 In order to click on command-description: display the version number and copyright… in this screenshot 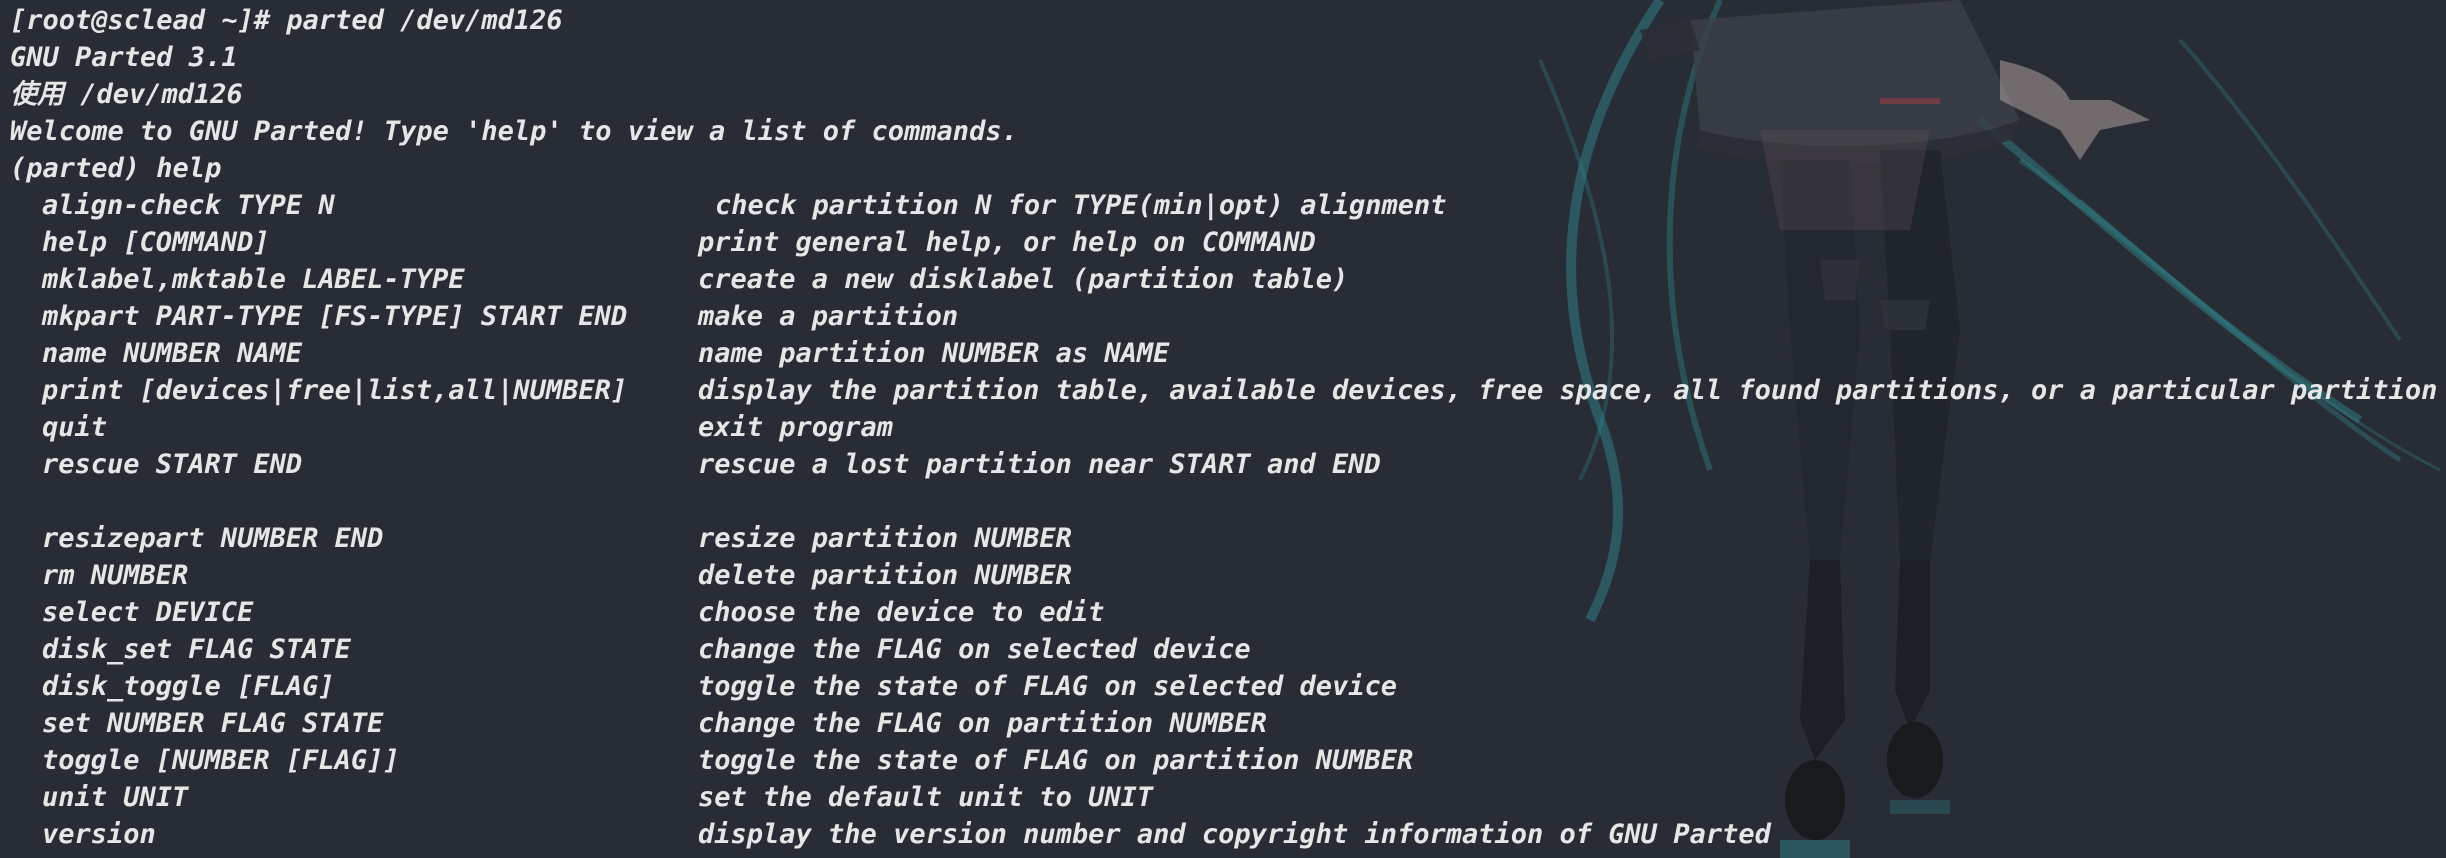, I will do `click(1234, 834)`.